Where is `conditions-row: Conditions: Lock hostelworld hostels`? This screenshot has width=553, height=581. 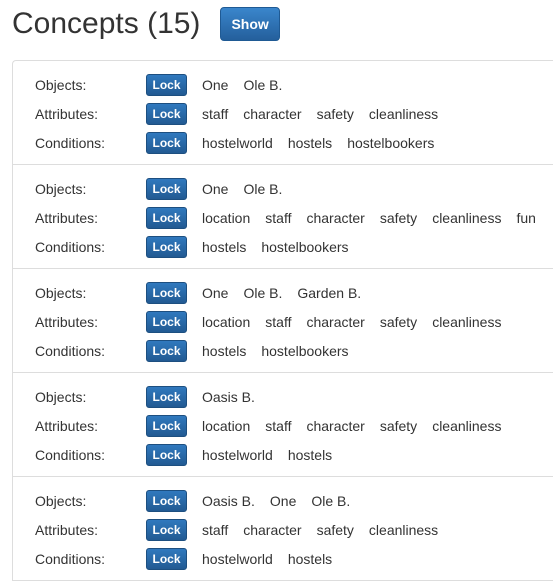
conditions-row: Conditions: Lock hostelworld hostels is located at coordinates (283, 454).